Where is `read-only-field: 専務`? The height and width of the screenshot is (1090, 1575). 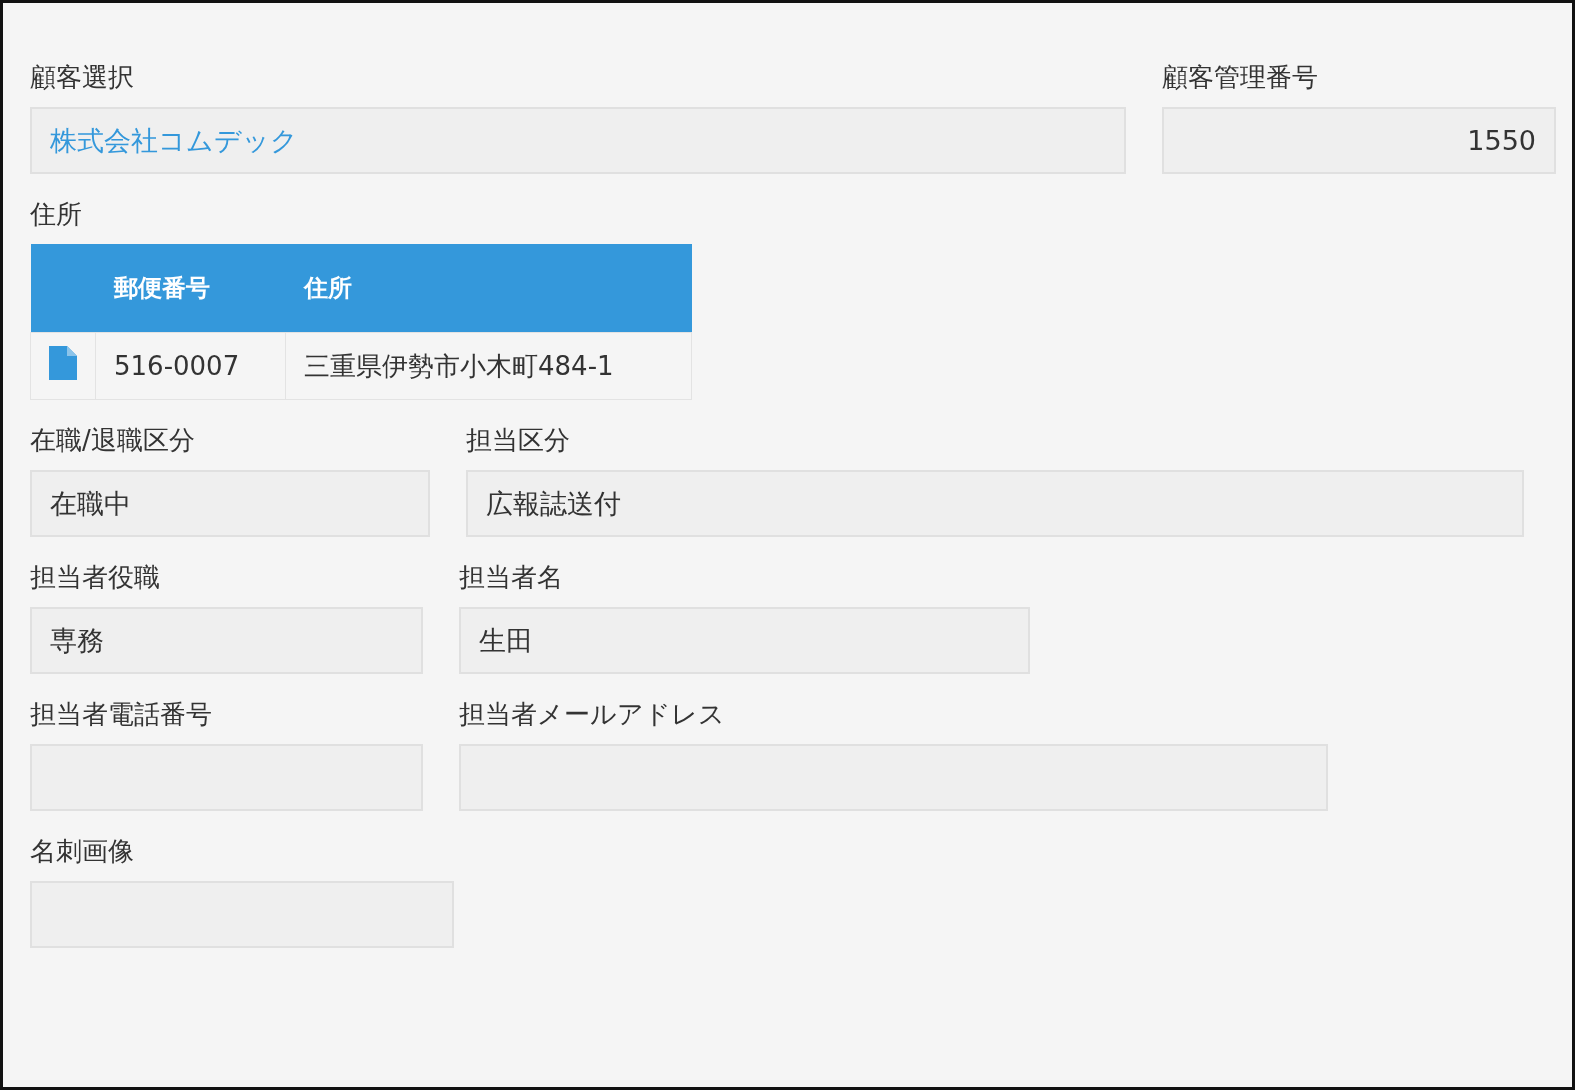
read-only-field: 専務 is located at coordinates (226, 640).